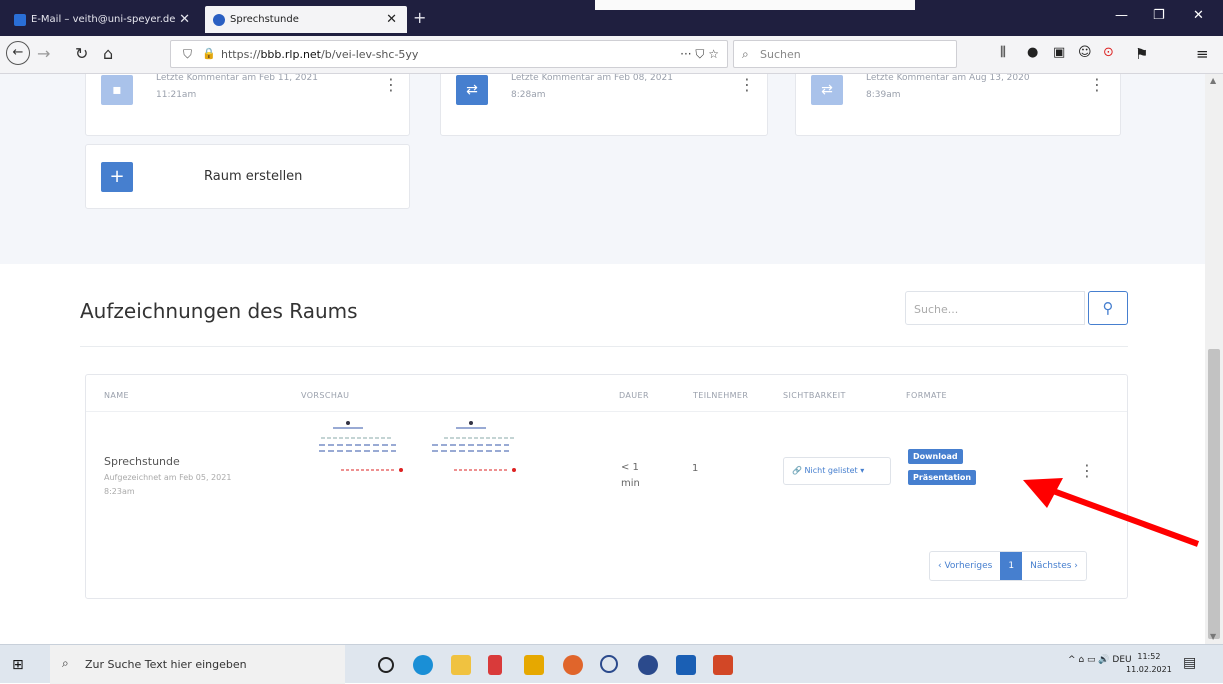  I want to click on forward-button: →, so click(43, 53).